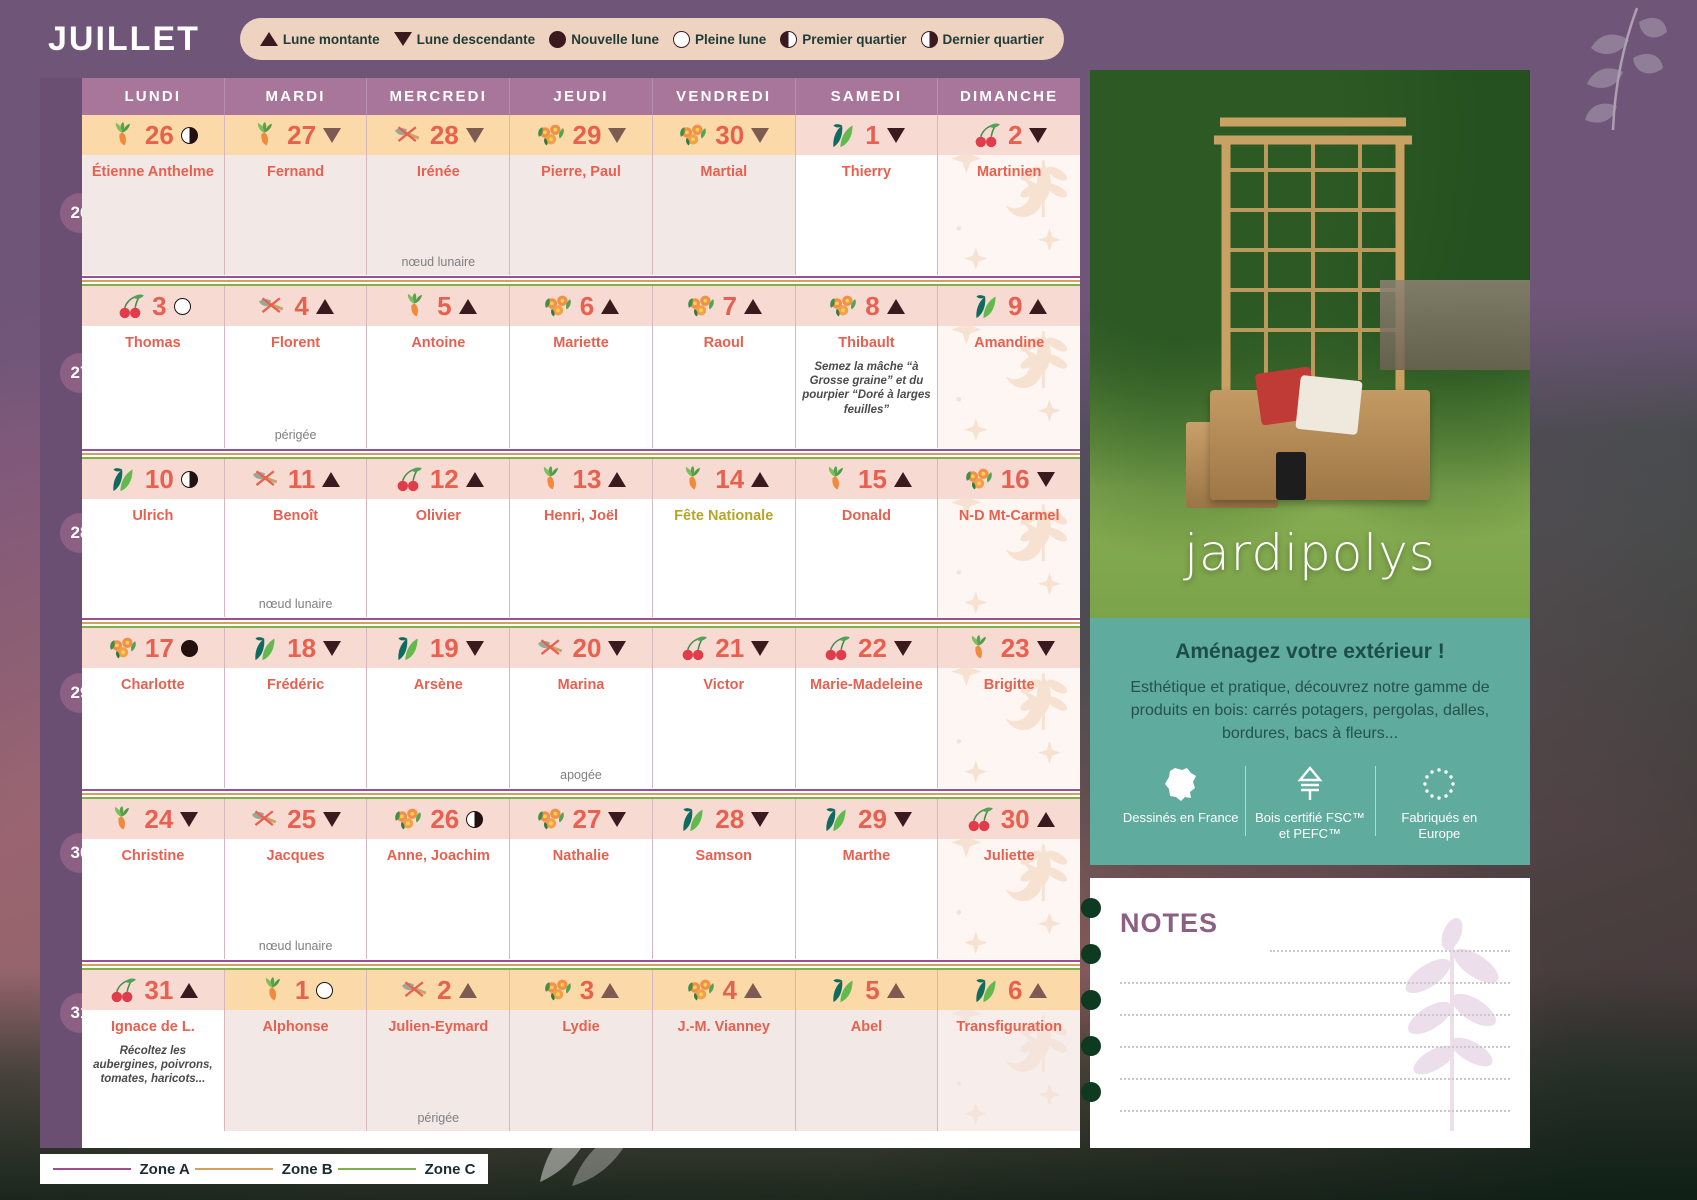  Describe the element at coordinates (91, 1169) in the screenshot. I see `zone-line-swatch` at that location.